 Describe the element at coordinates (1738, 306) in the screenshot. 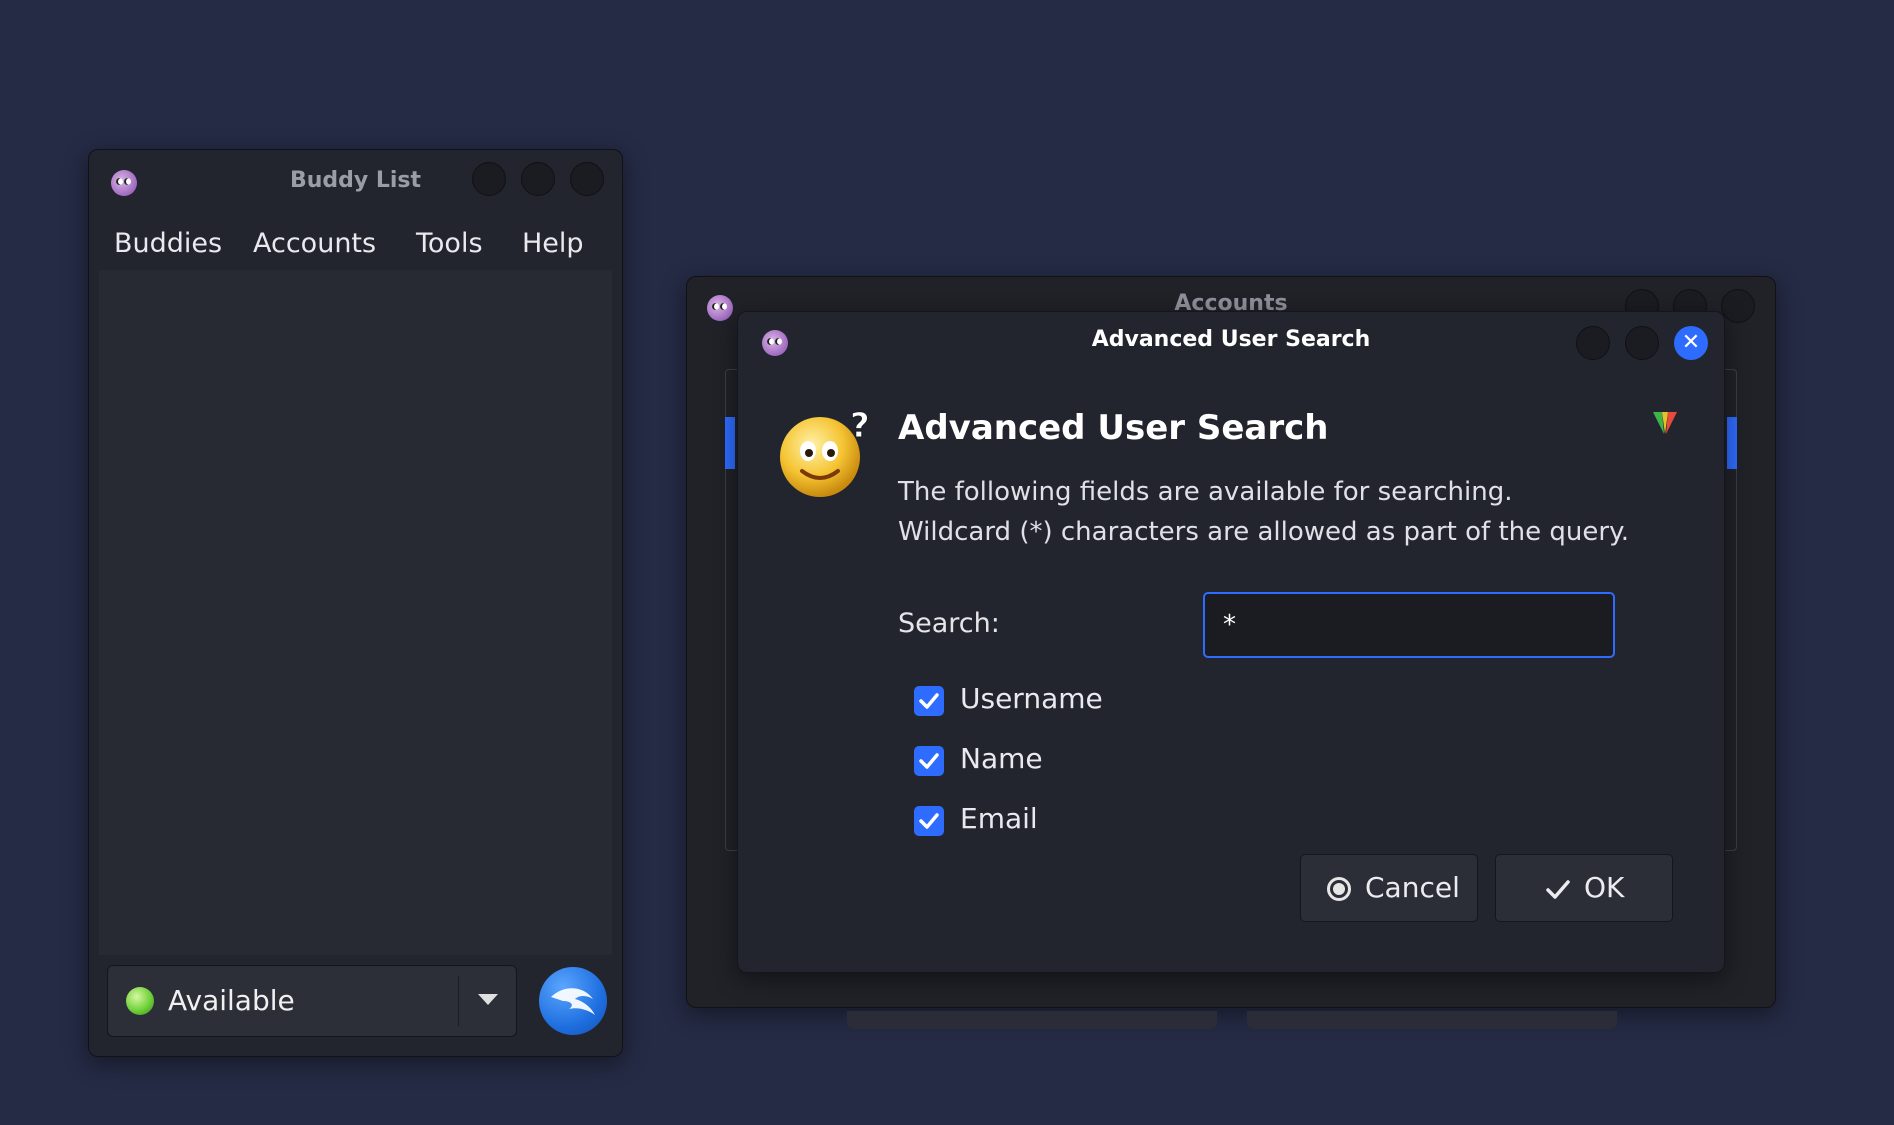

I see `accounts-close-button` at that location.